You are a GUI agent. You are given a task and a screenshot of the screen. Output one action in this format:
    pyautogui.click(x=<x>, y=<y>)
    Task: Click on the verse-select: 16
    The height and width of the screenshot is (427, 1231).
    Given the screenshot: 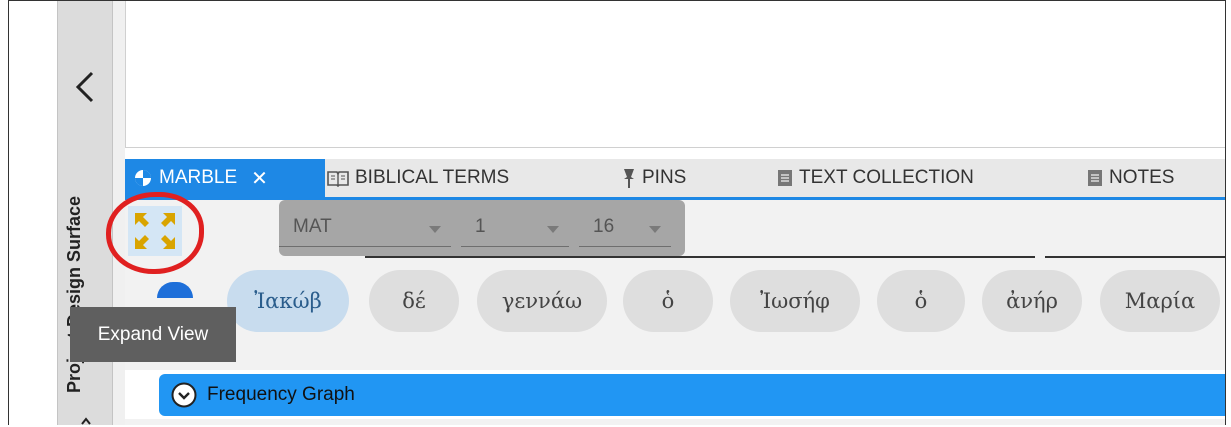 What is the action you would take?
    pyautogui.click(x=625, y=229)
    